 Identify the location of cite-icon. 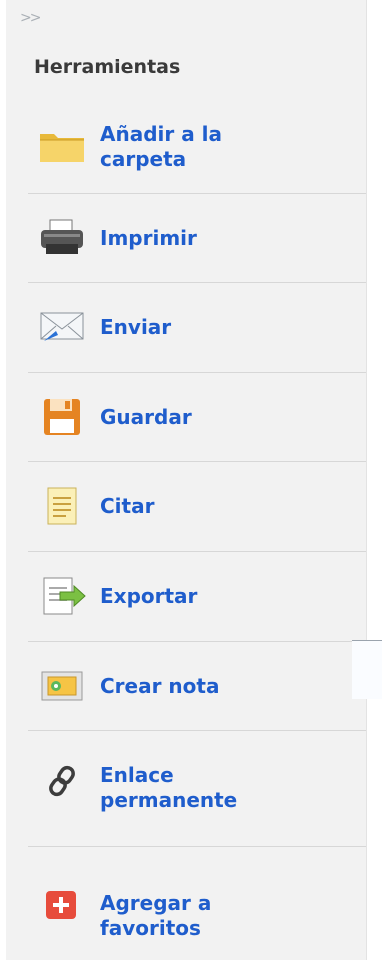
(62, 506).